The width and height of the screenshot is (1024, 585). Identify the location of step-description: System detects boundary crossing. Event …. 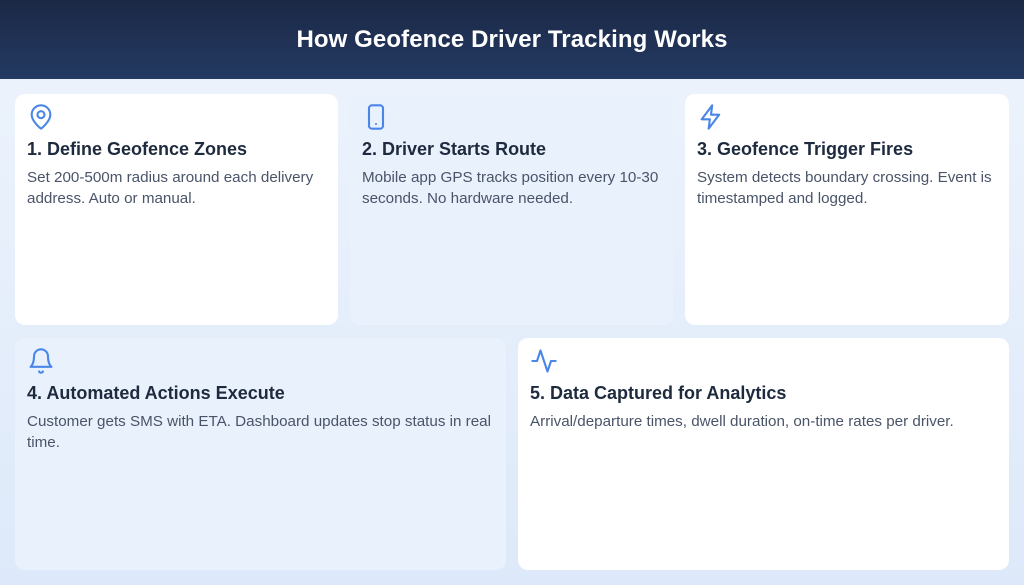
(844, 188).